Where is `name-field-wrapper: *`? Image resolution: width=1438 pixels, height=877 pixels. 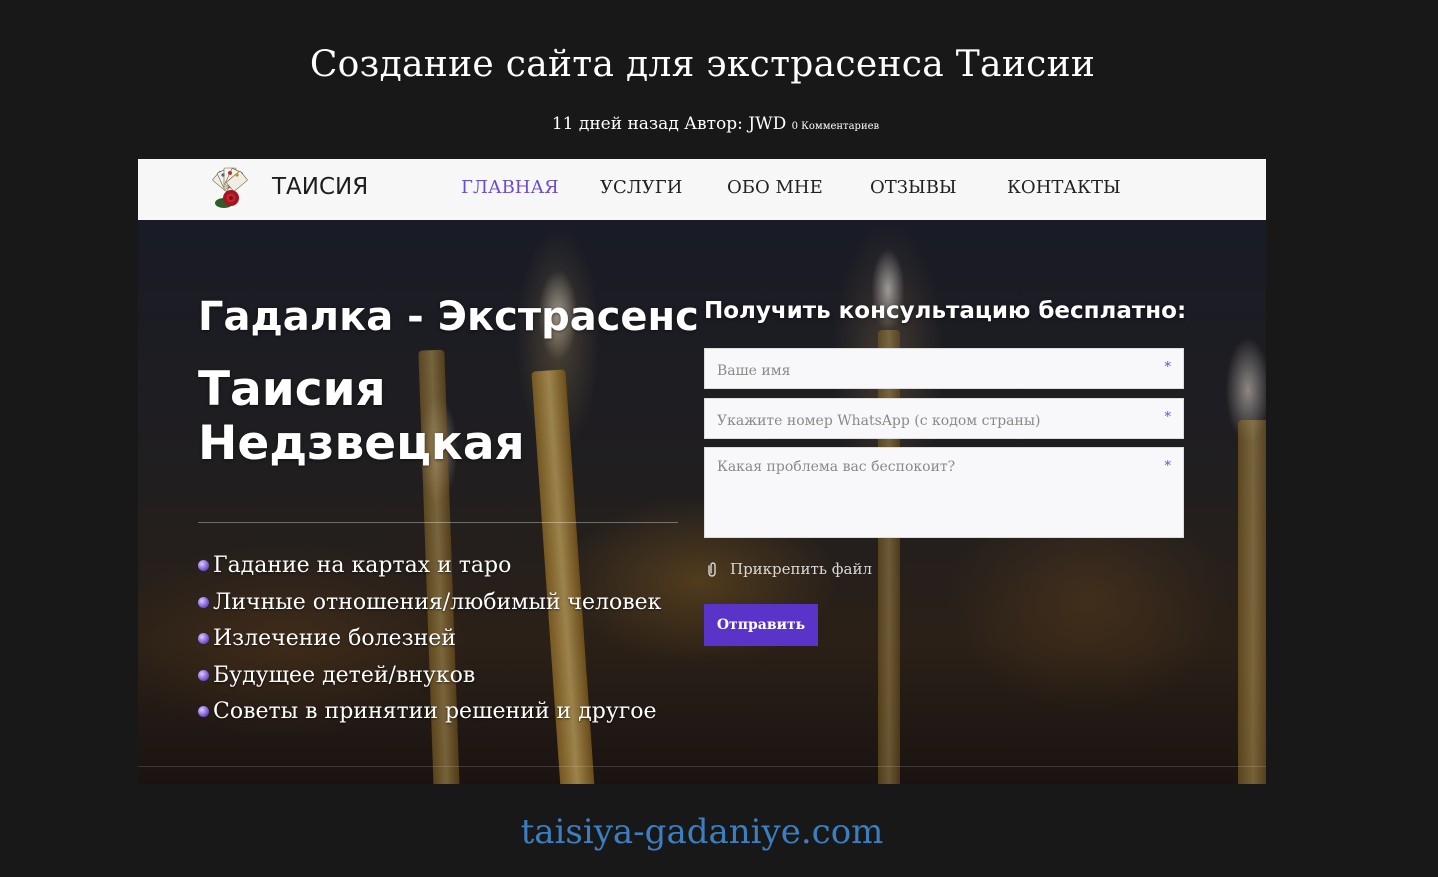 name-field-wrapper: * is located at coordinates (944, 368).